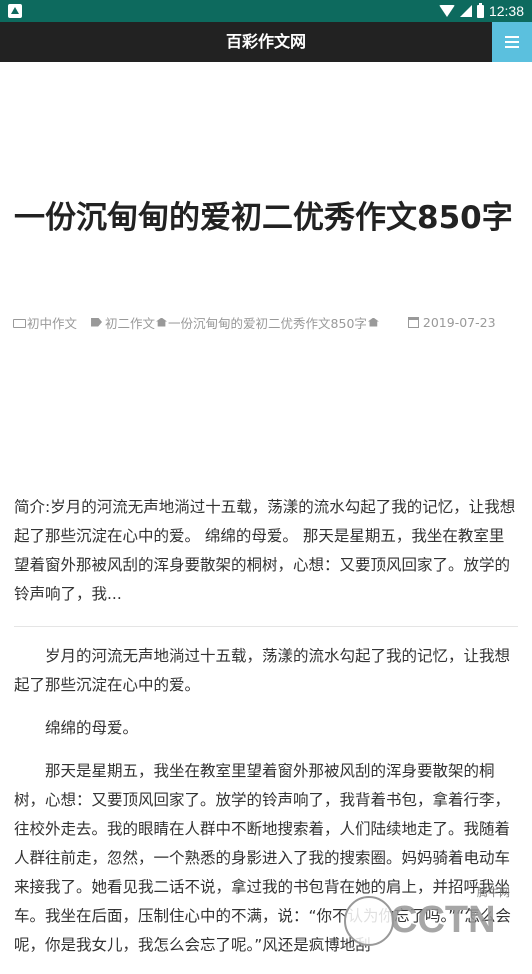 This screenshot has width=532, height=974. Describe the element at coordinates (446, 11) in the screenshot. I see `wifi-icon` at that location.